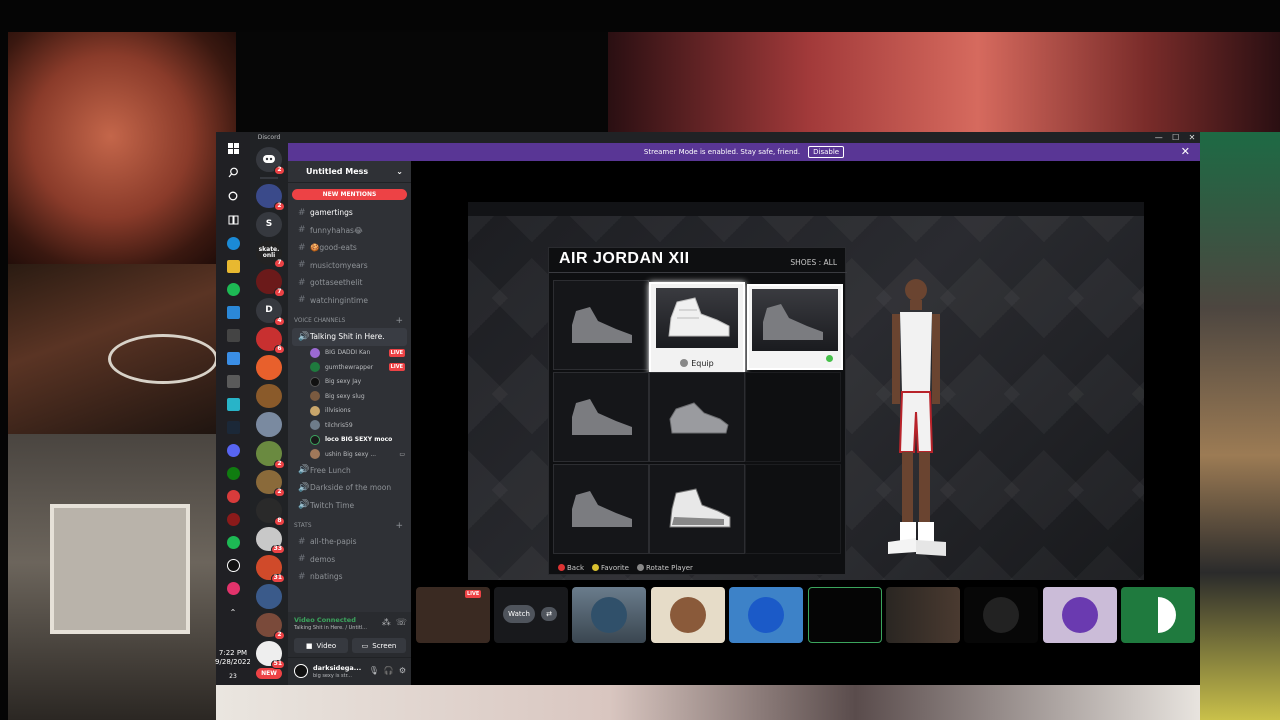 Image resolution: width=1280 pixels, height=720 pixels. What do you see at coordinates (269, 224) in the screenshot?
I see `server-icon-s: S` at bounding box center [269, 224].